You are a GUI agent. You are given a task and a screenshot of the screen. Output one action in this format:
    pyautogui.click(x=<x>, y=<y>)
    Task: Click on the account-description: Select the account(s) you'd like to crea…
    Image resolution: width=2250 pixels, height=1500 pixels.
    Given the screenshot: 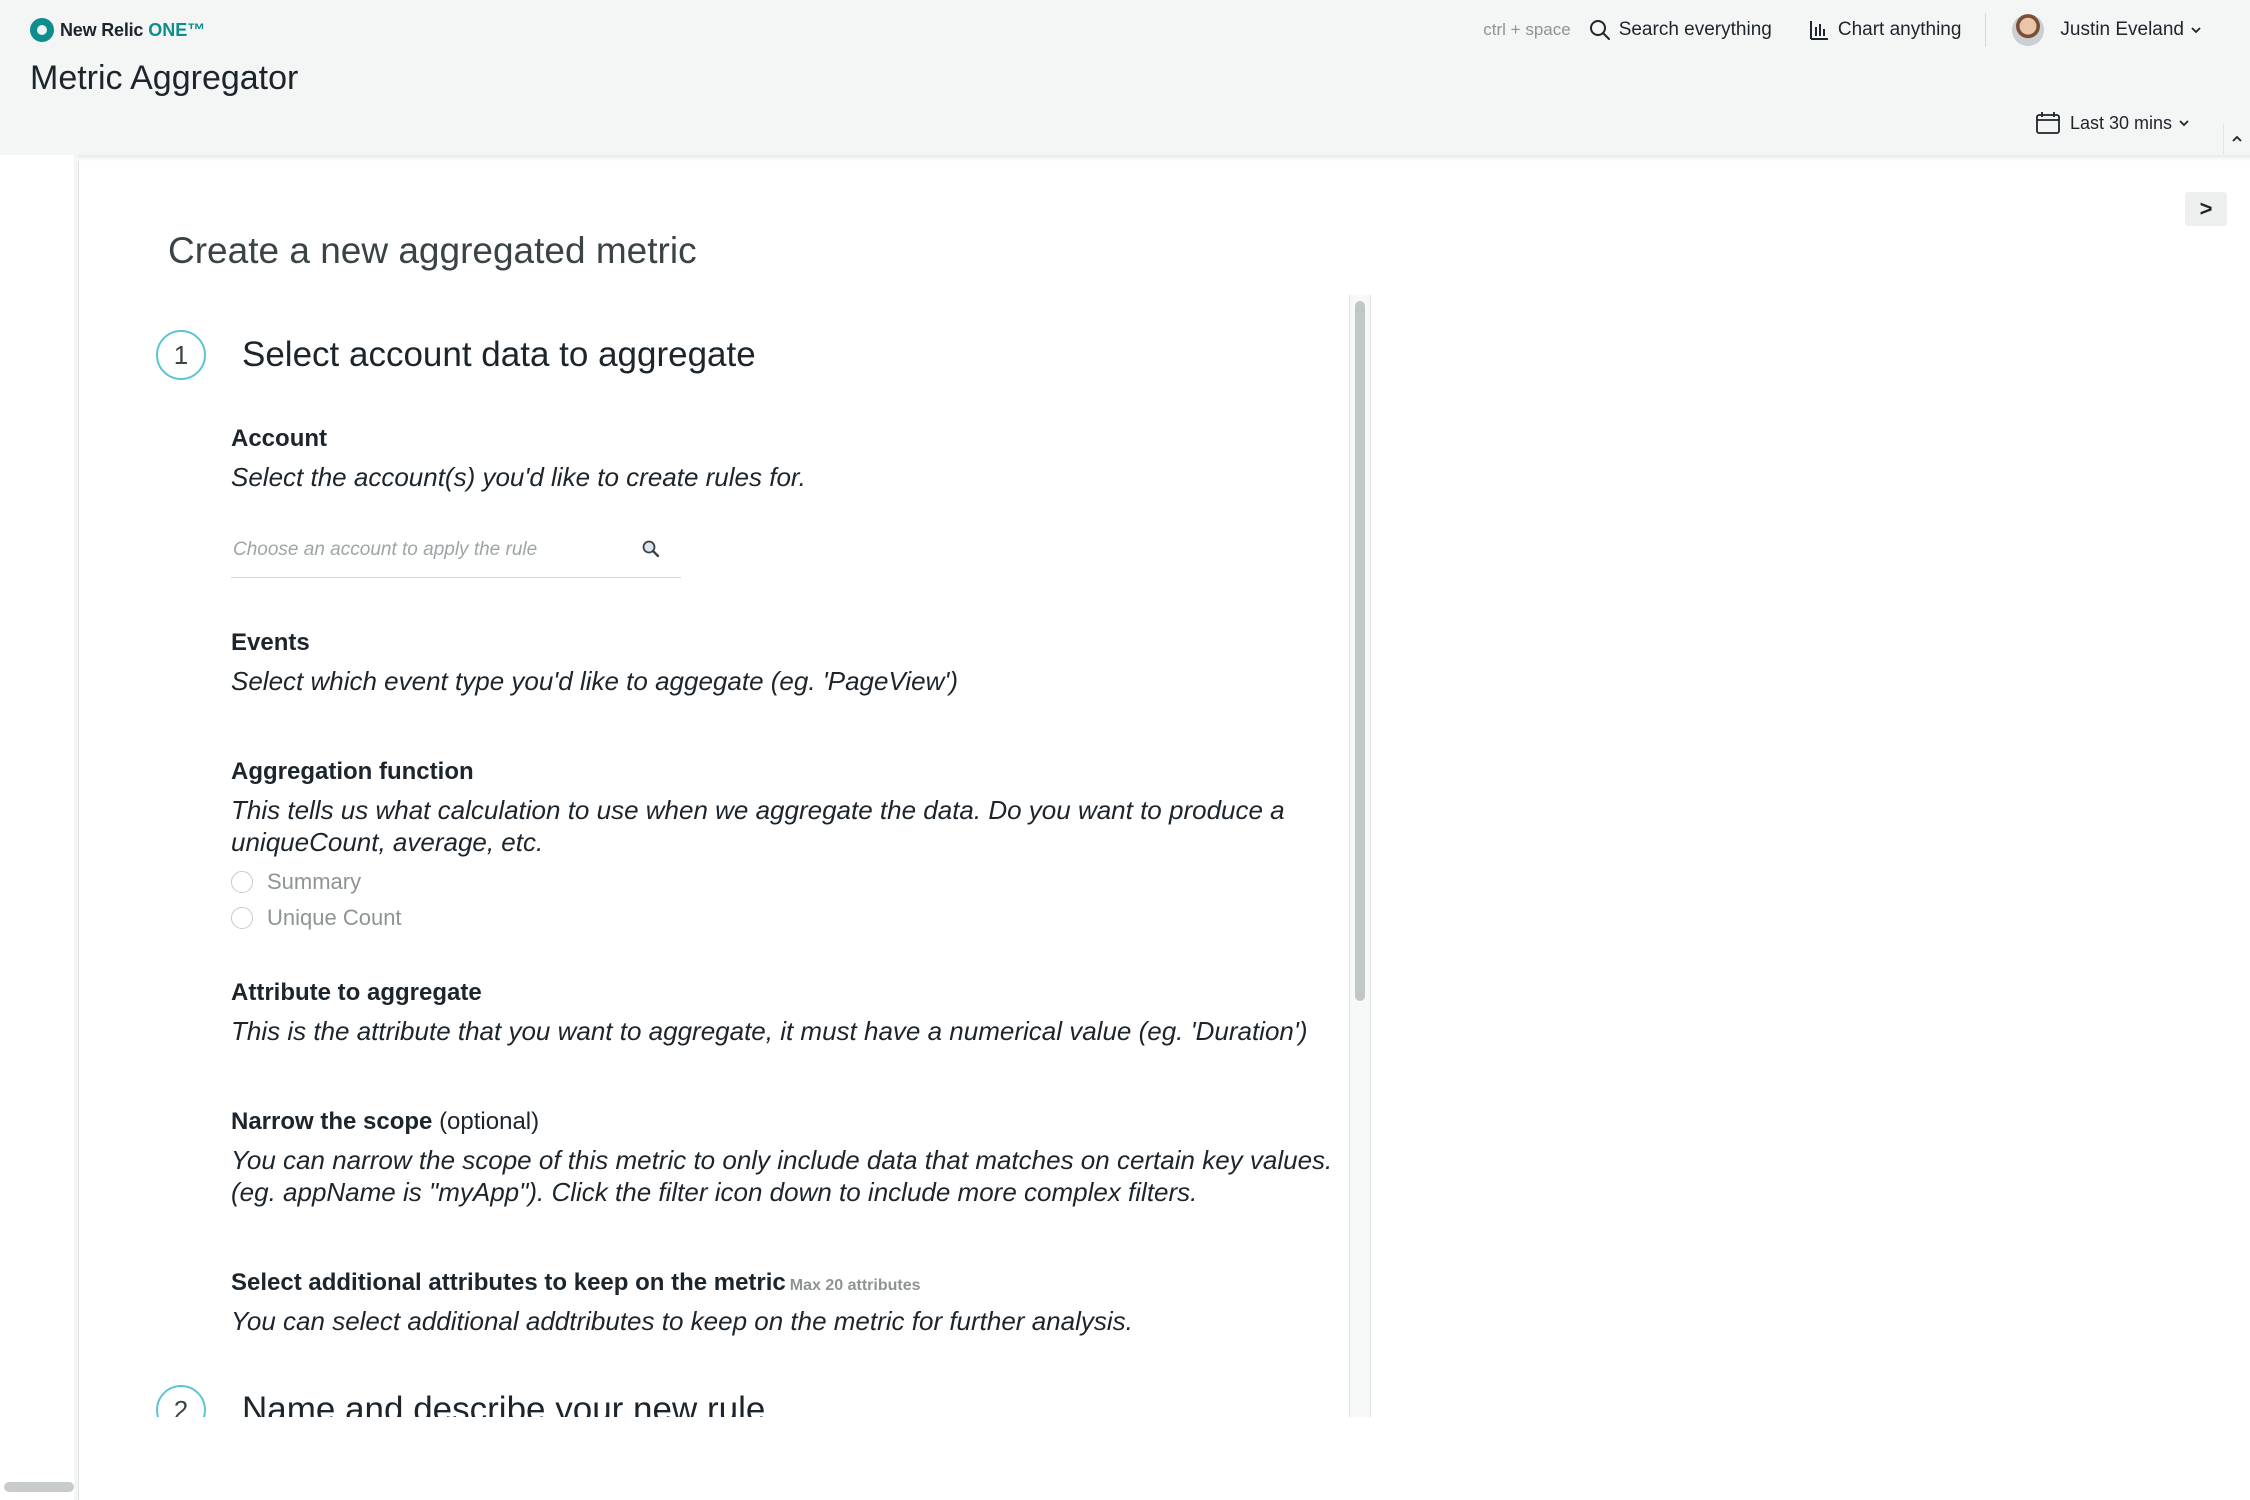 What is the action you would take?
    pyautogui.click(x=518, y=477)
    